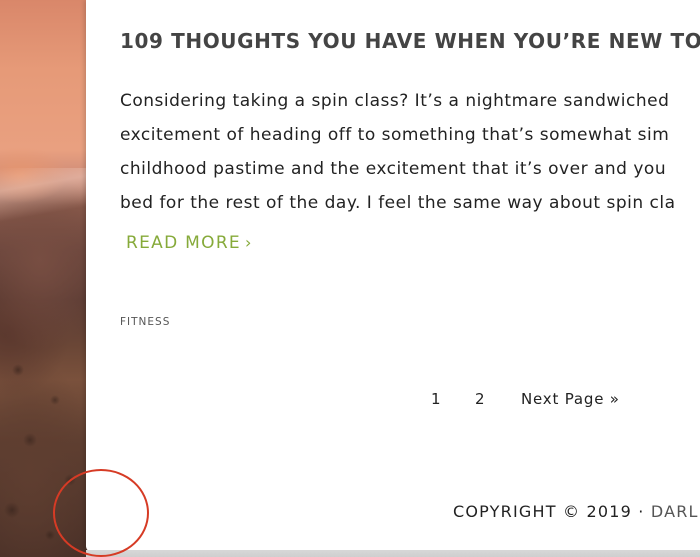 Image resolution: width=700 pixels, height=557 pixels. Describe the element at coordinates (48, 198) in the screenshot. I see `wallpaper-ridge` at that location.